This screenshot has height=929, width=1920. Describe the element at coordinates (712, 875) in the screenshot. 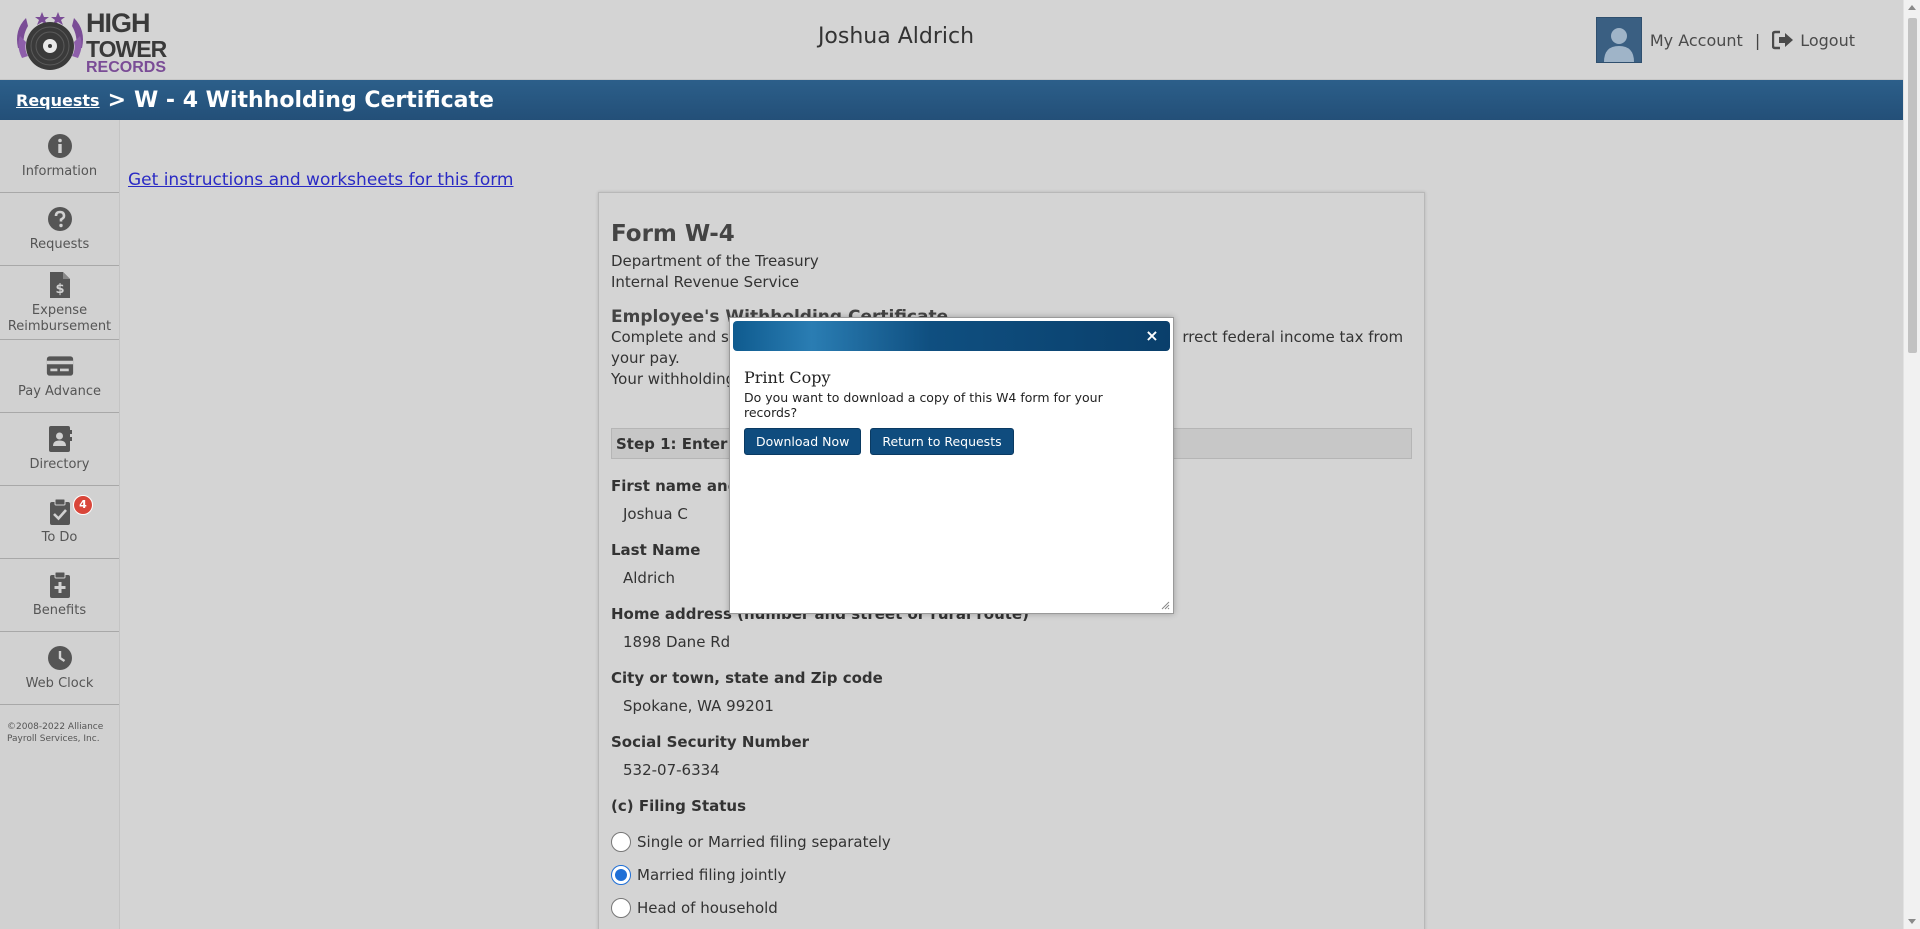

I see `filing-option-label: Married filing jointly` at that location.